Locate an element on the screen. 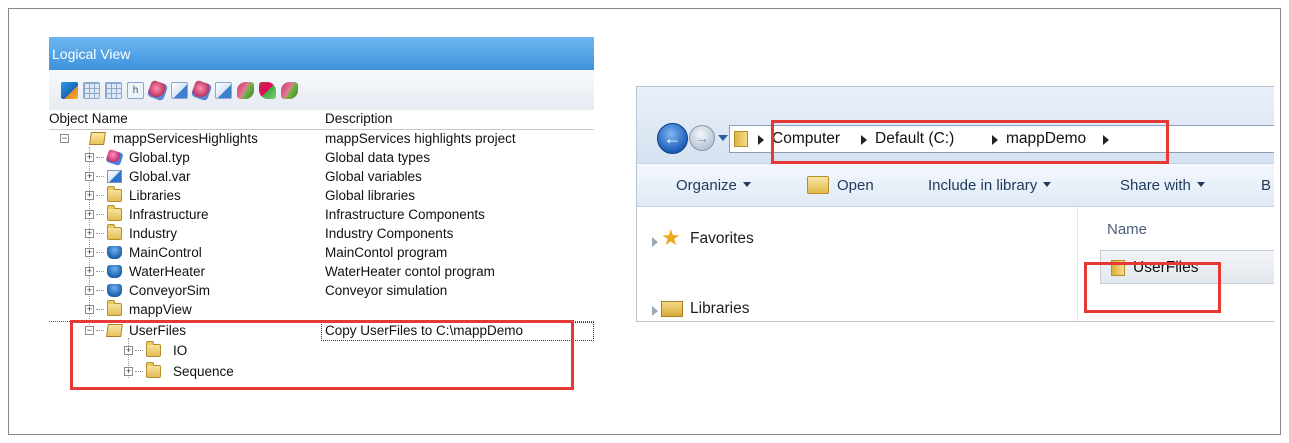  collapse-icon: − is located at coordinates (64, 138).